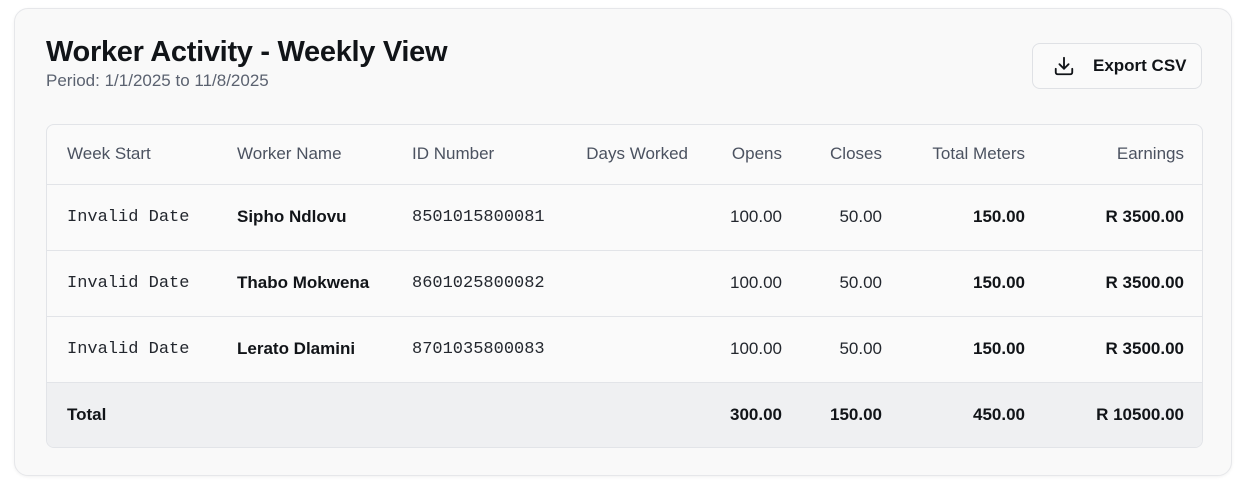 This screenshot has height=502, width=1252. What do you see at coordinates (1123, 155) in the screenshot?
I see `column-header-earnings: Earnings` at bounding box center [1123, 155].